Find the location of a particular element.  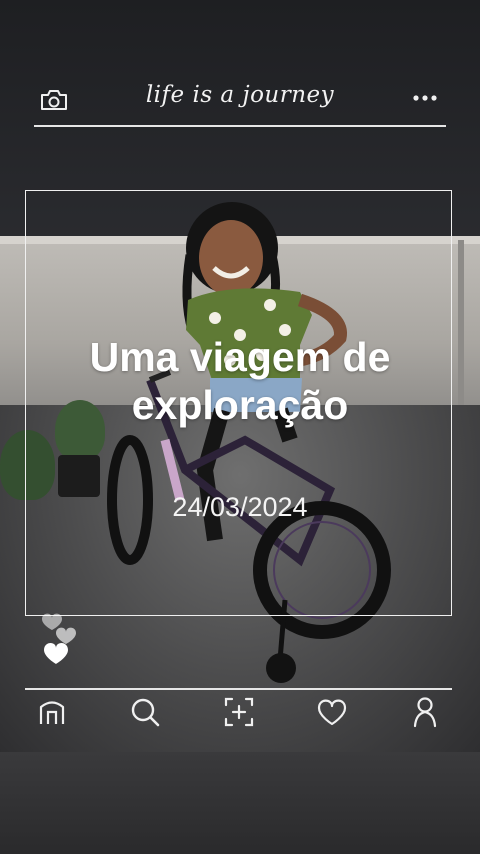

nav-item-add is located at coordinates (239, 712).